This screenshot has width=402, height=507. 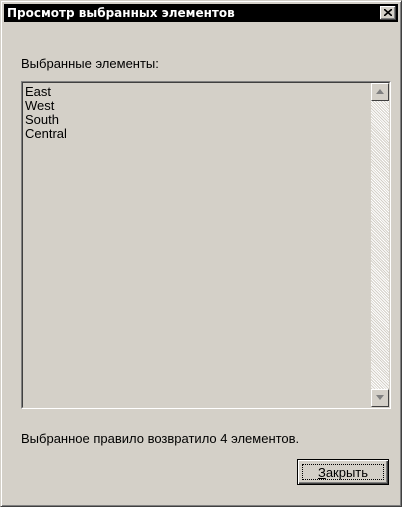 What do you see at coordinates (347, 472) in the screenshot?
I see `close-button-label-rest: акрыть` at bounding box center [347, 472].